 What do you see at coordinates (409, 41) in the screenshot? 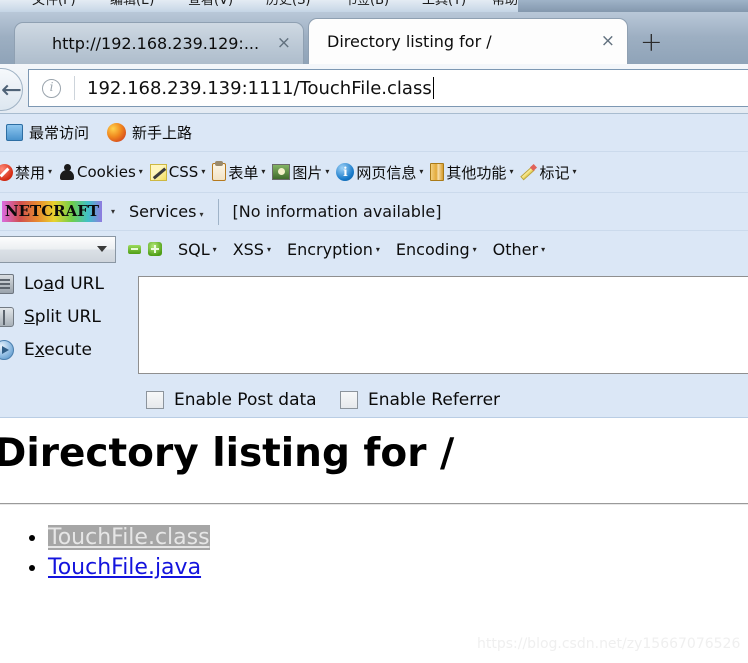
I see `tab-2-title: Directory listing for /` at bounding box center [409, 41].